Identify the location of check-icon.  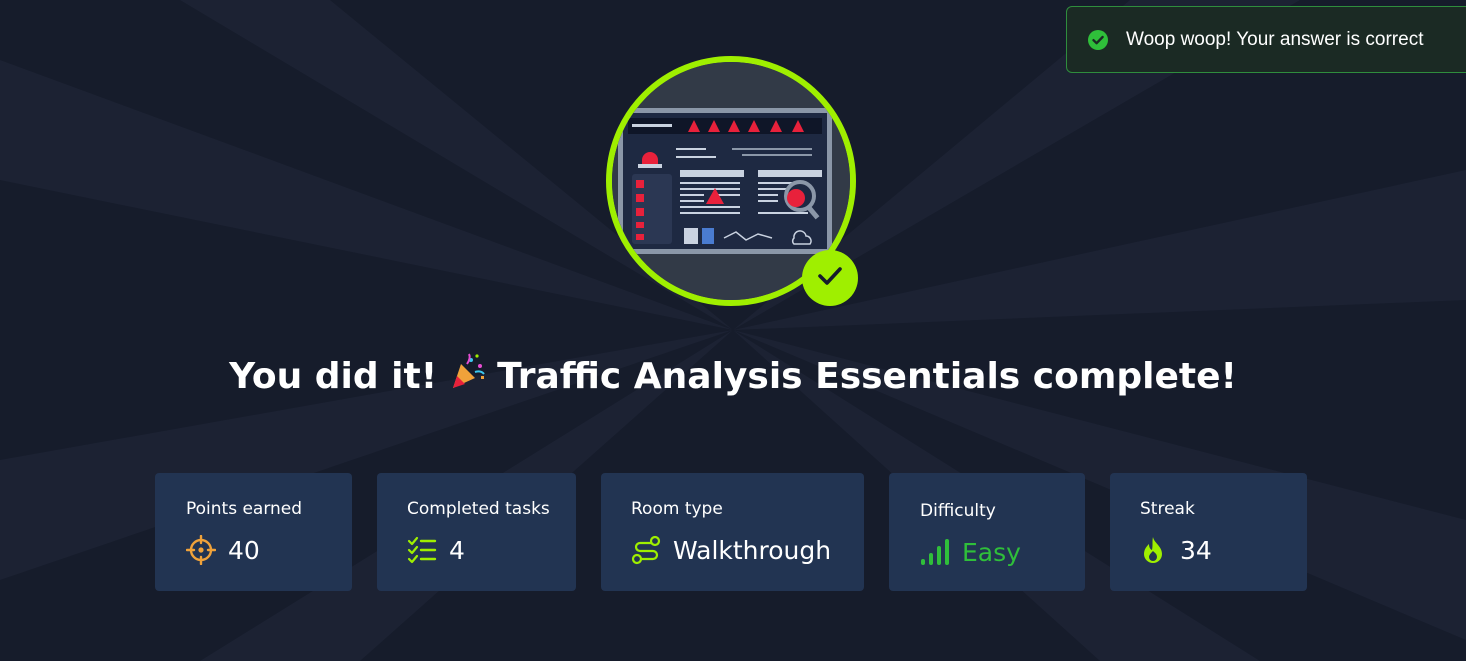
(830, 278).